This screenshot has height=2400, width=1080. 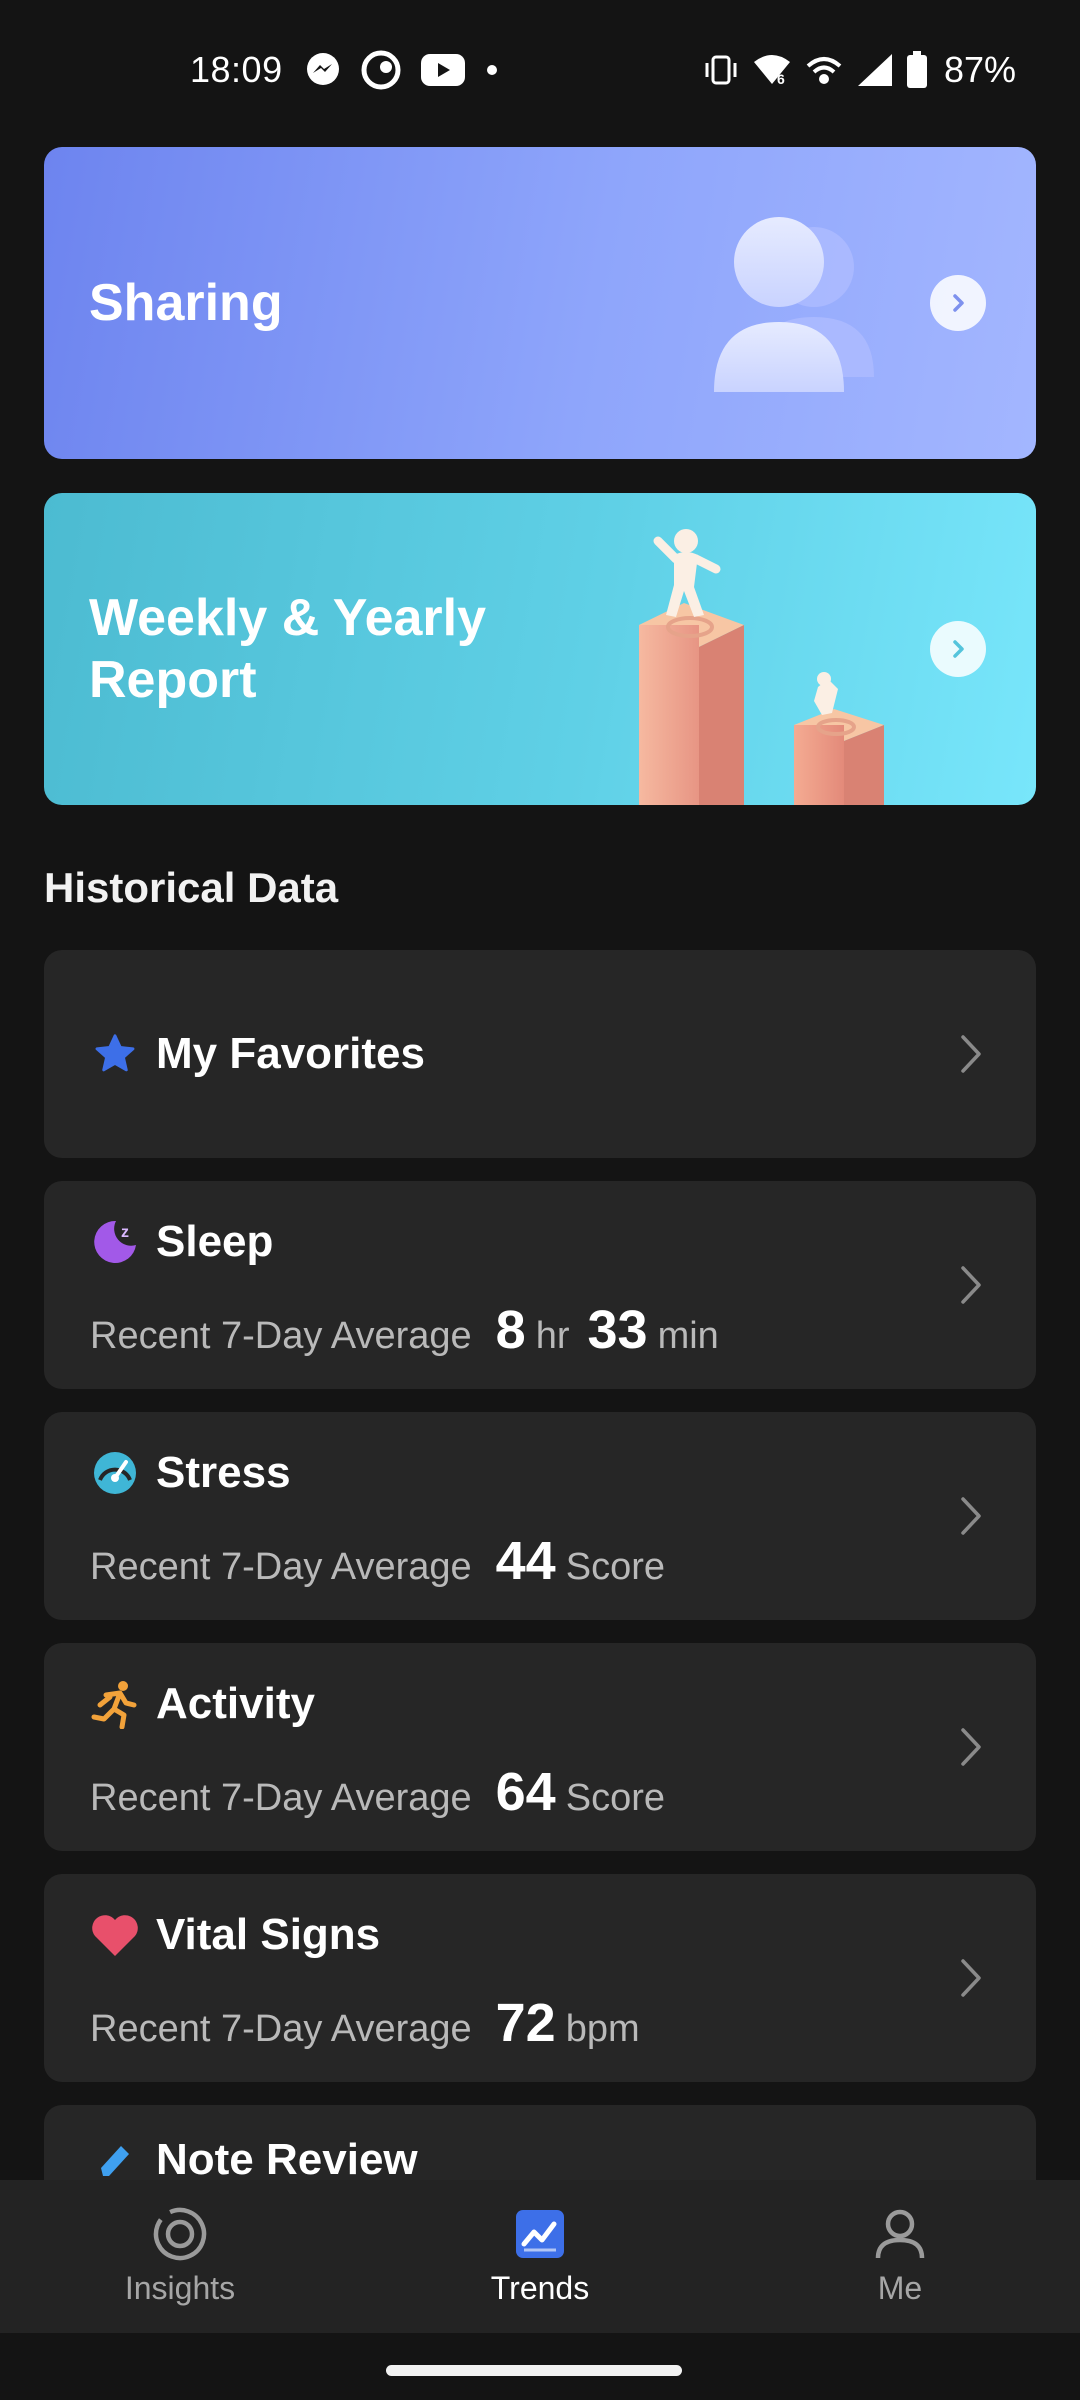 I want to click on insights-icon, so click(x=180, y=2234).